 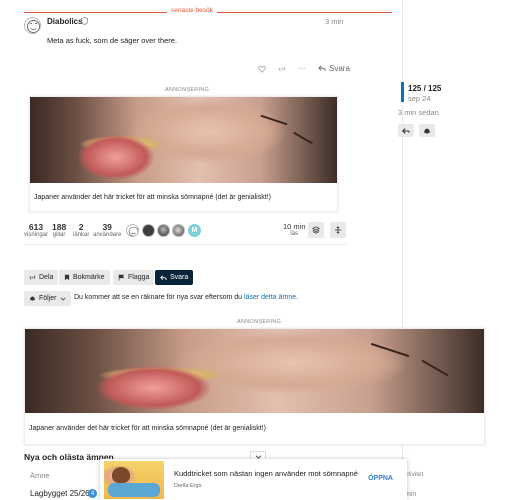 I want to click on summarize-button, so click(x=316, y=230).